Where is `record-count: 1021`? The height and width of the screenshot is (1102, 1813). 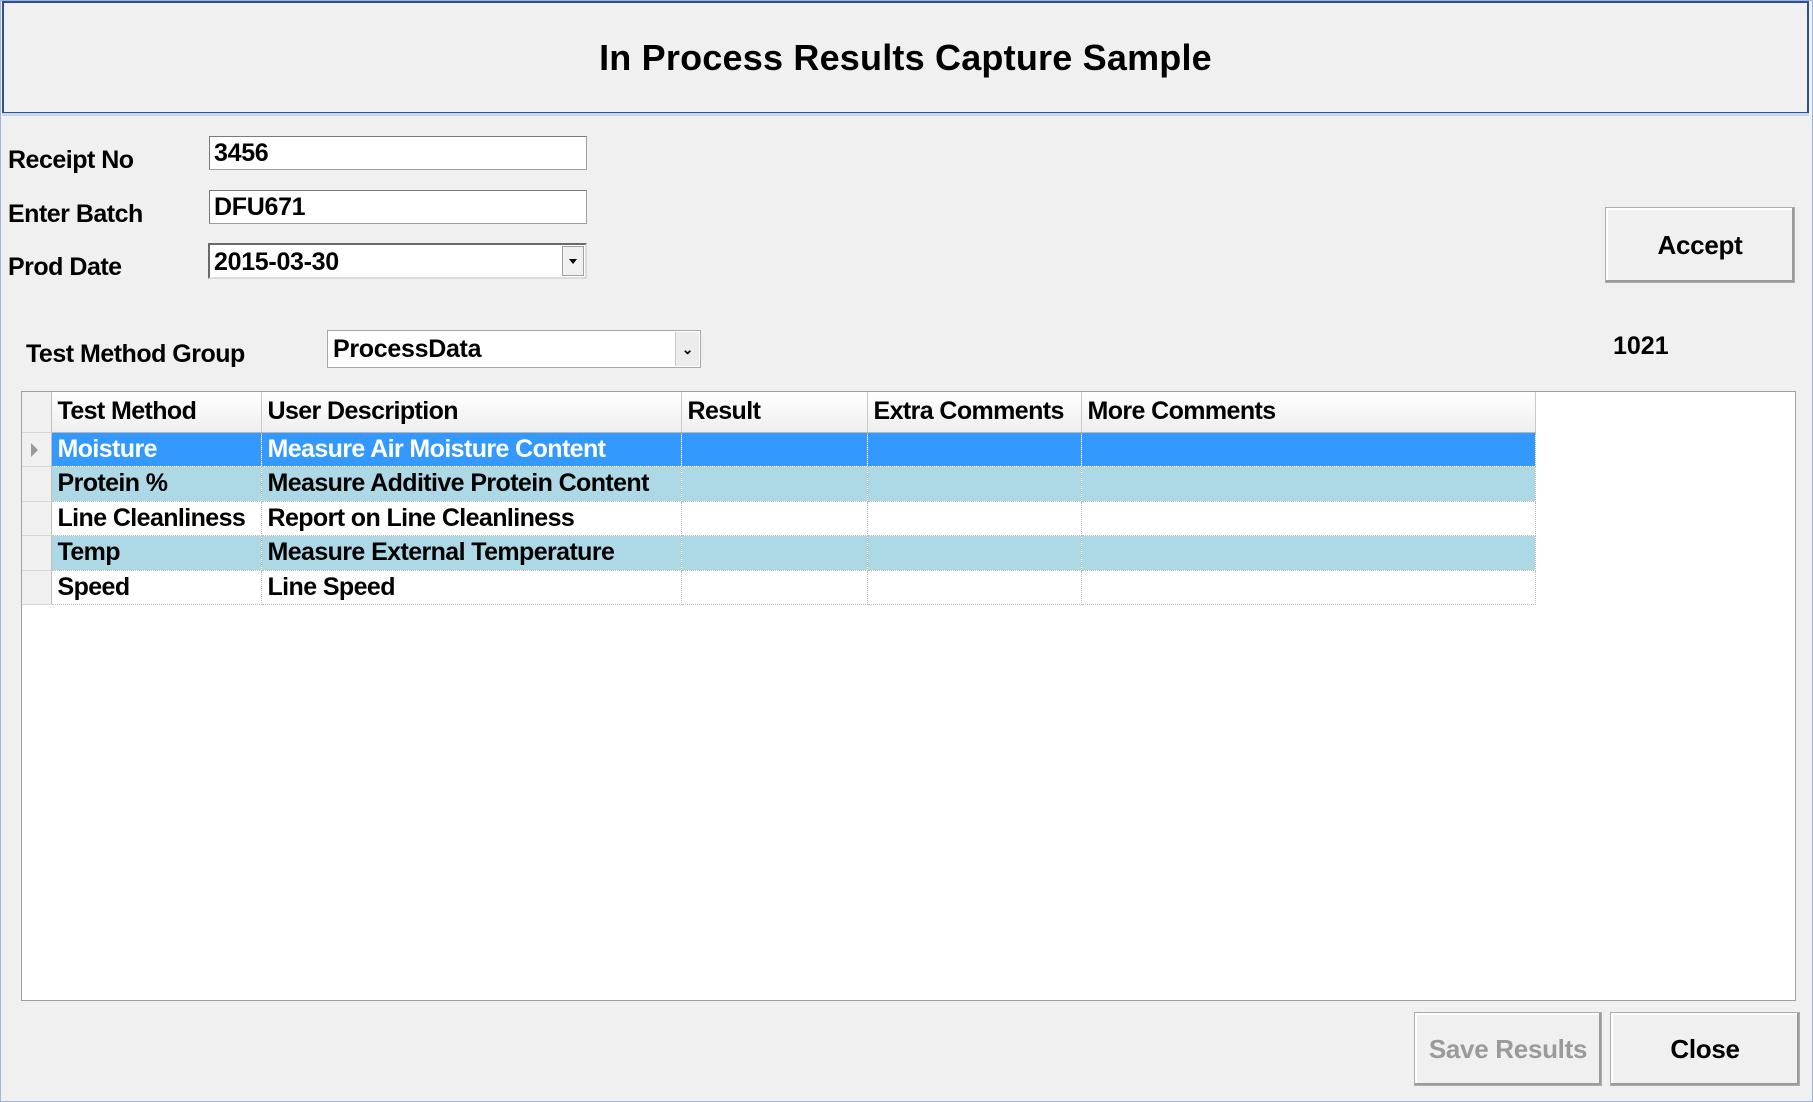
record-count: 1021 is located at coordinates (1641, 346).